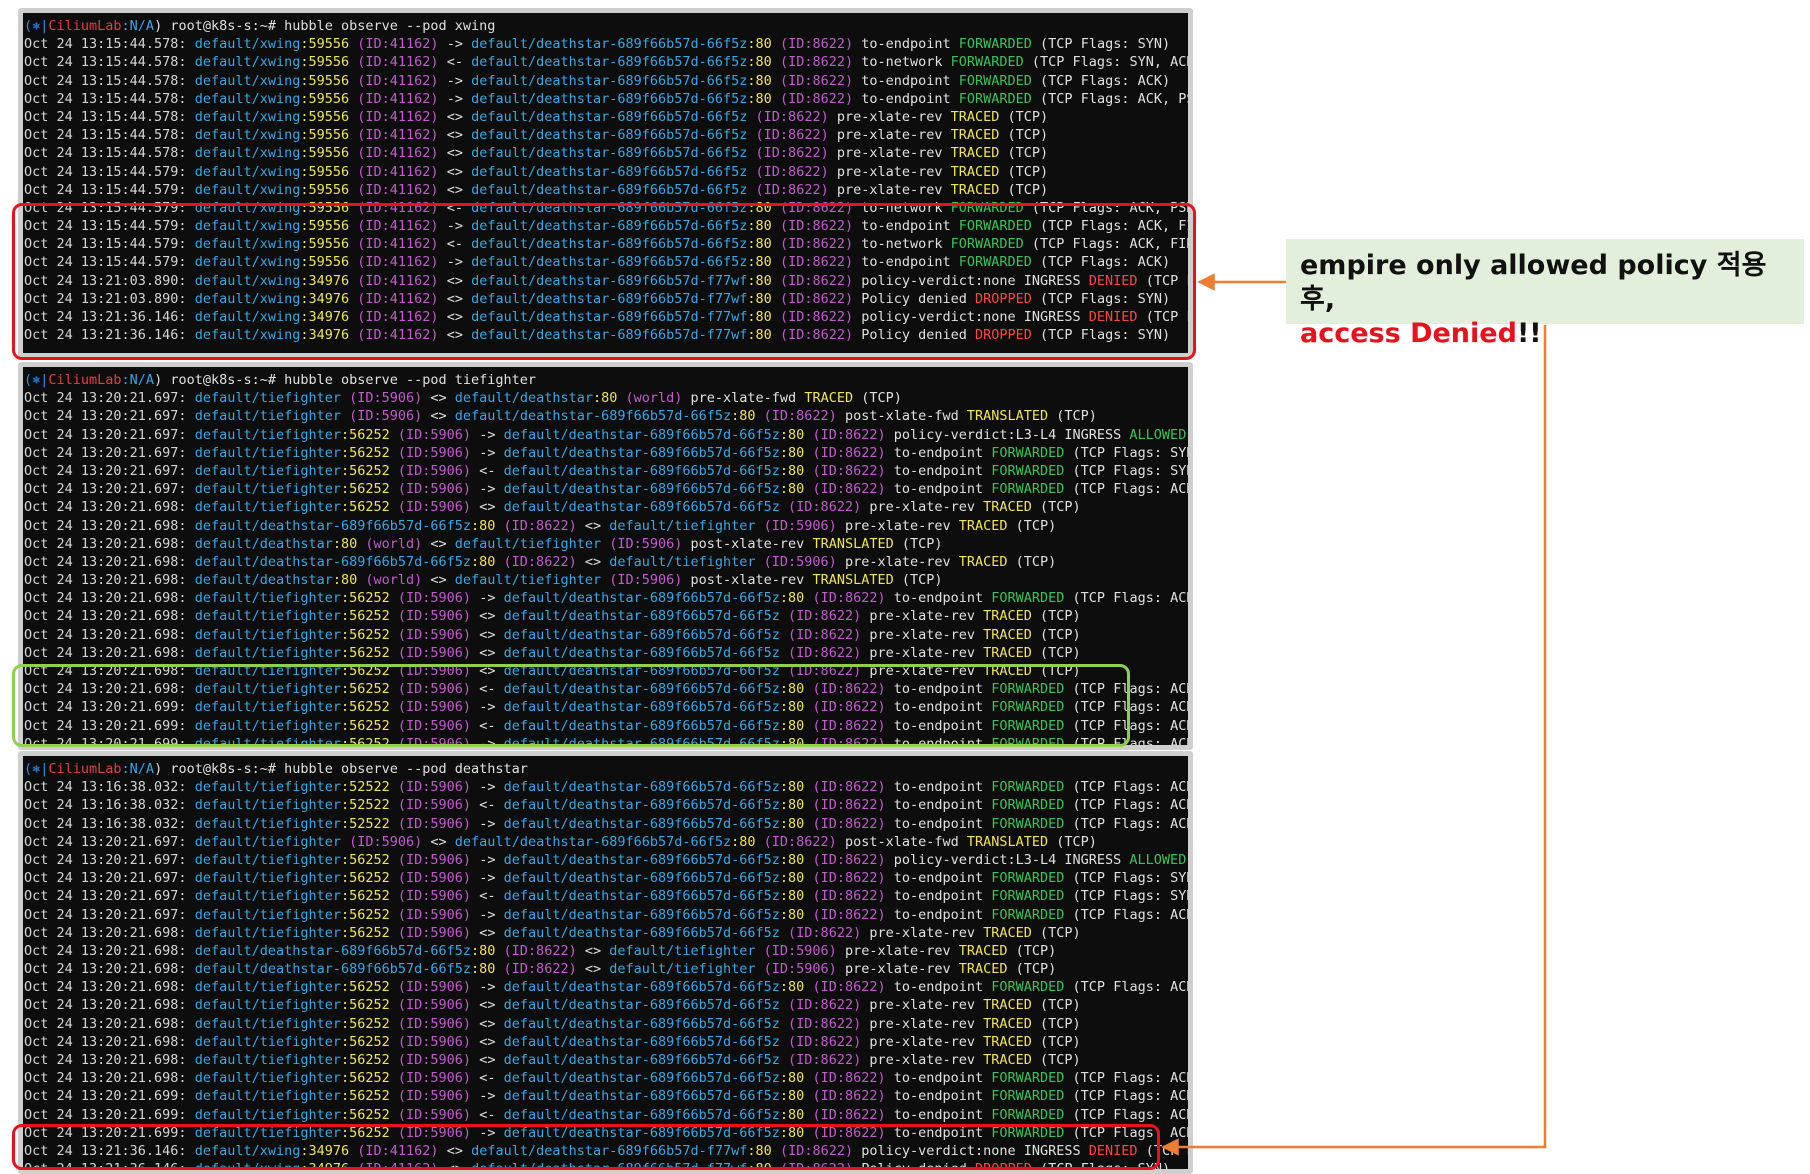 The height and width of the screenshot is (1174, 1810). I want to click on log-timestamp: Oct 24 13:21:03.890:, so click(109, 298).